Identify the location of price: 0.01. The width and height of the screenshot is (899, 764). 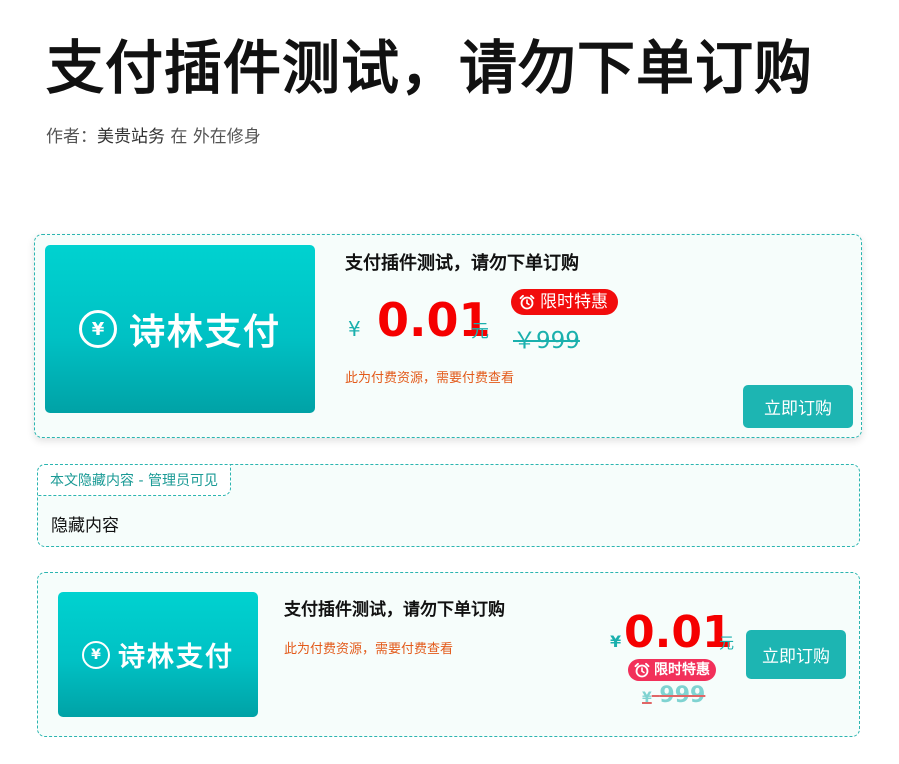
(678, 632).